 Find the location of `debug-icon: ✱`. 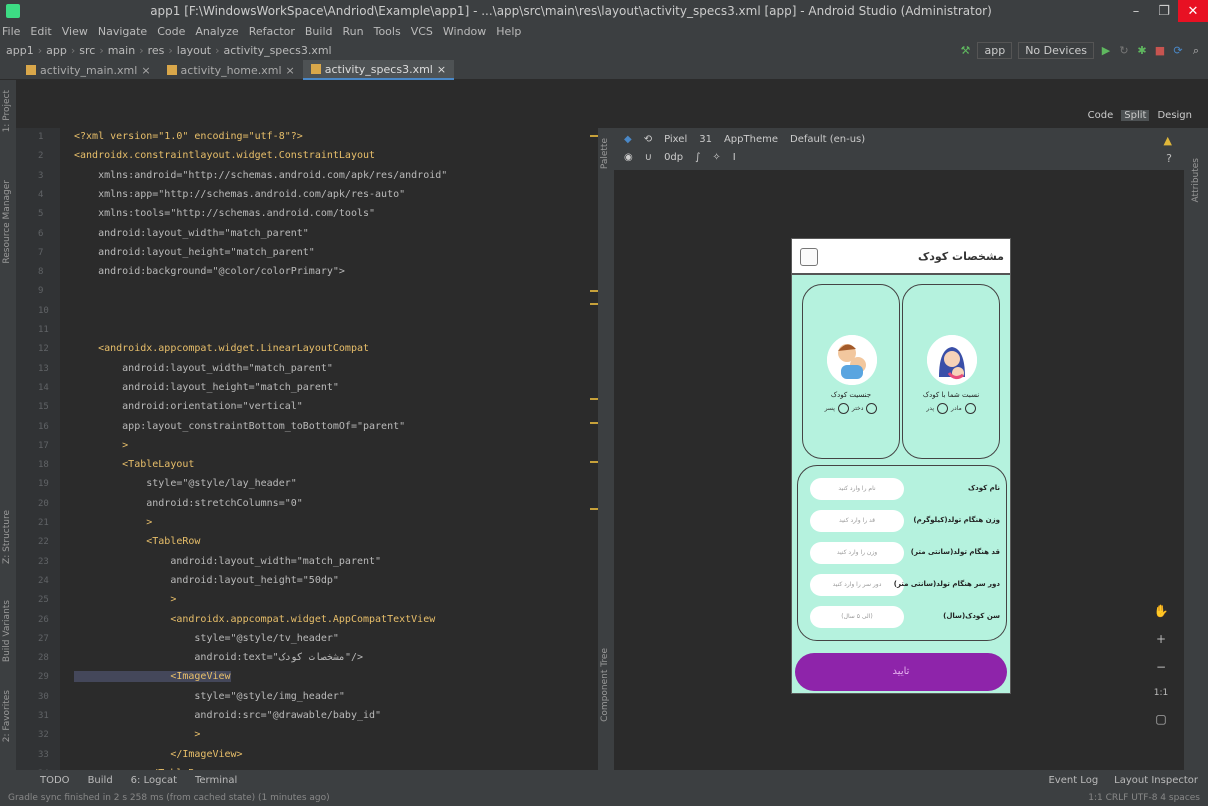

debug-icon: ✱ is located at coordinates (1142, 50).